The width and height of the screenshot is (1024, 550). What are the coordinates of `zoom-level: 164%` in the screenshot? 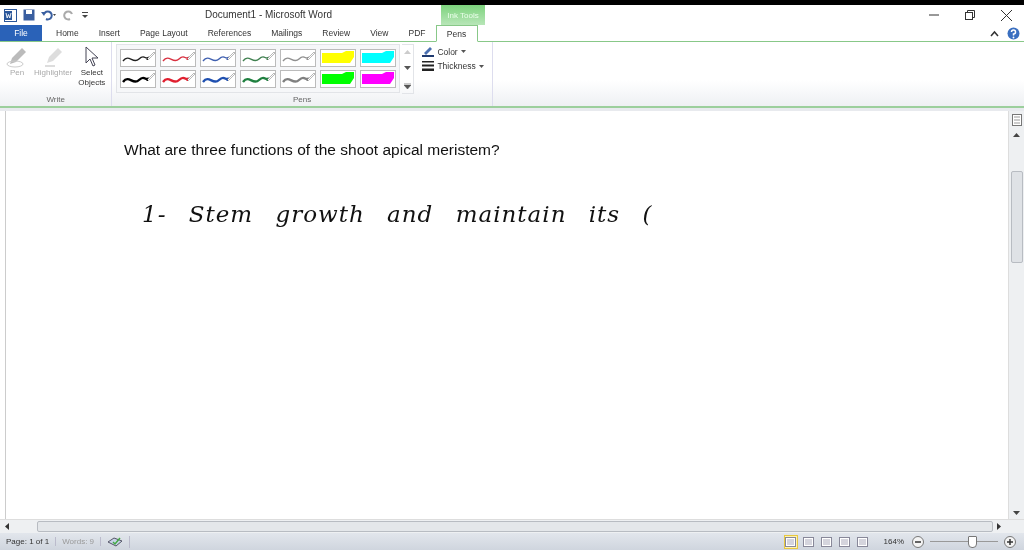 It's located at (893, 541).